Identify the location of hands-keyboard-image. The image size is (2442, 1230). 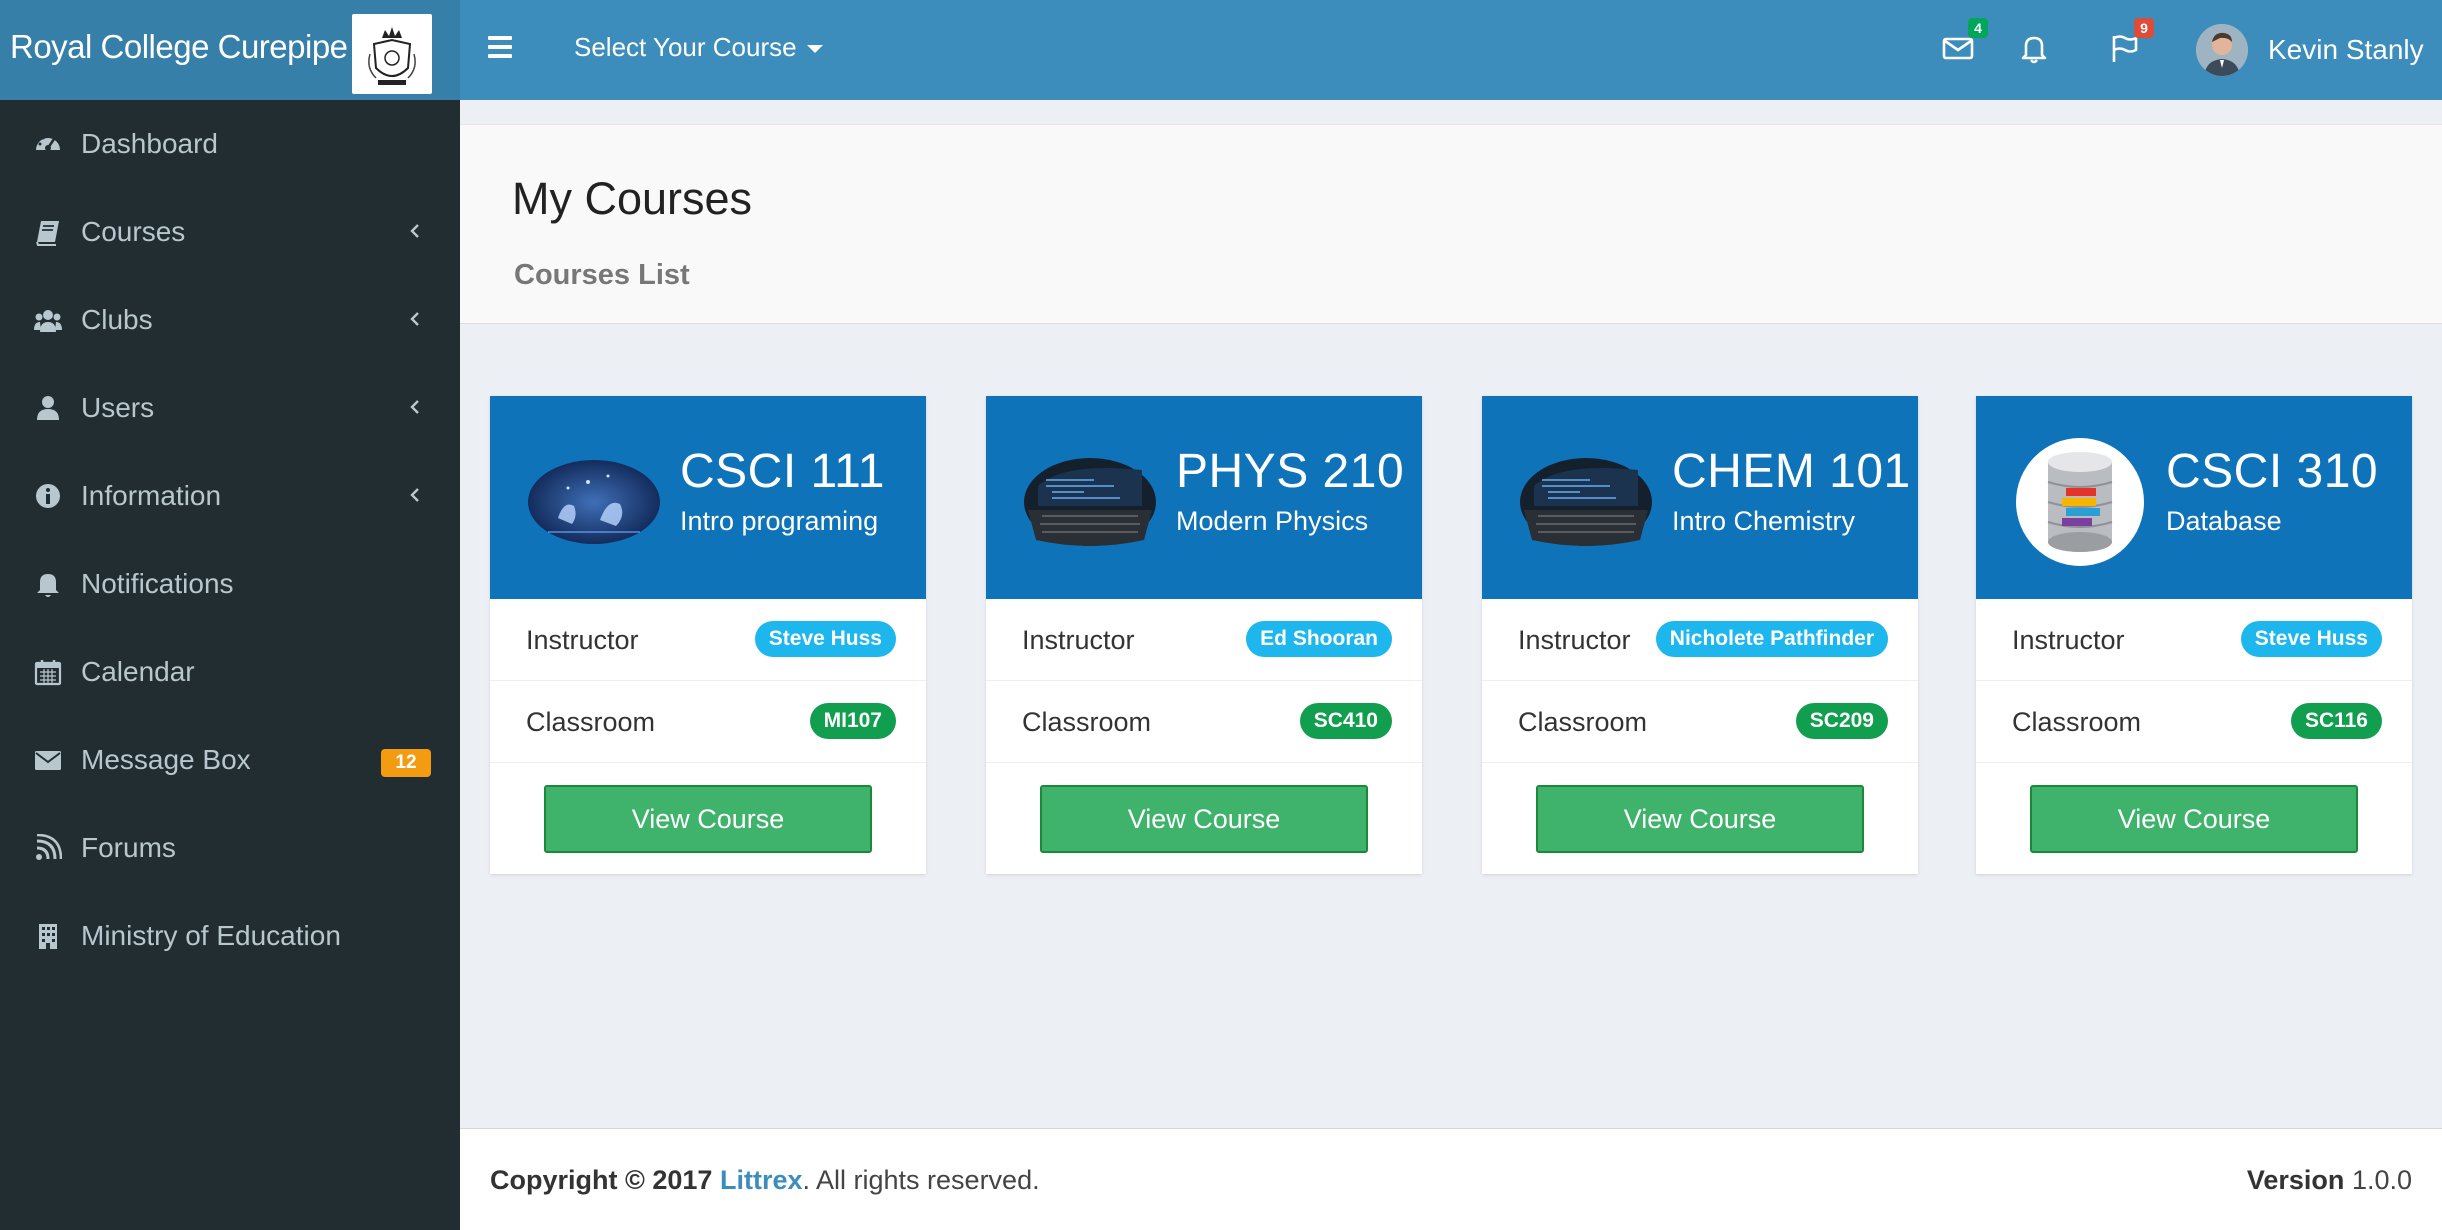
(594, 502).